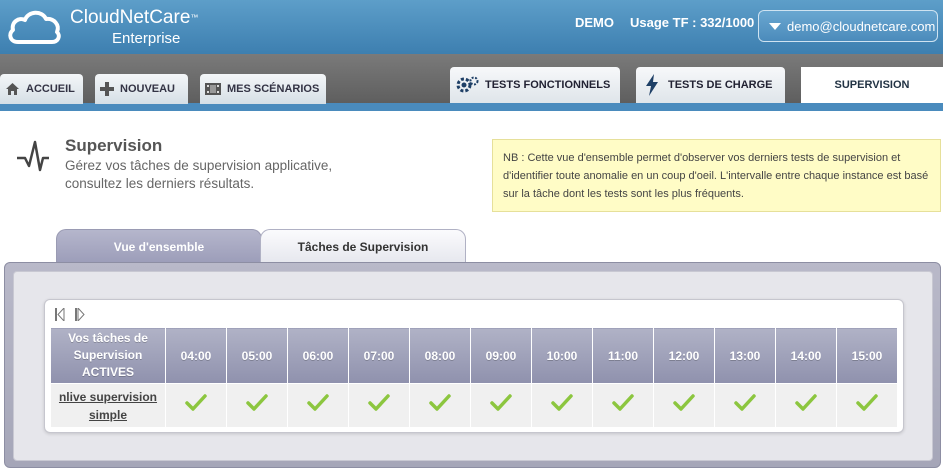 The image size is (943, 471). Describe the element at coordinates (652, 85) in the screenshot. I see `lightning-icon` at that location.